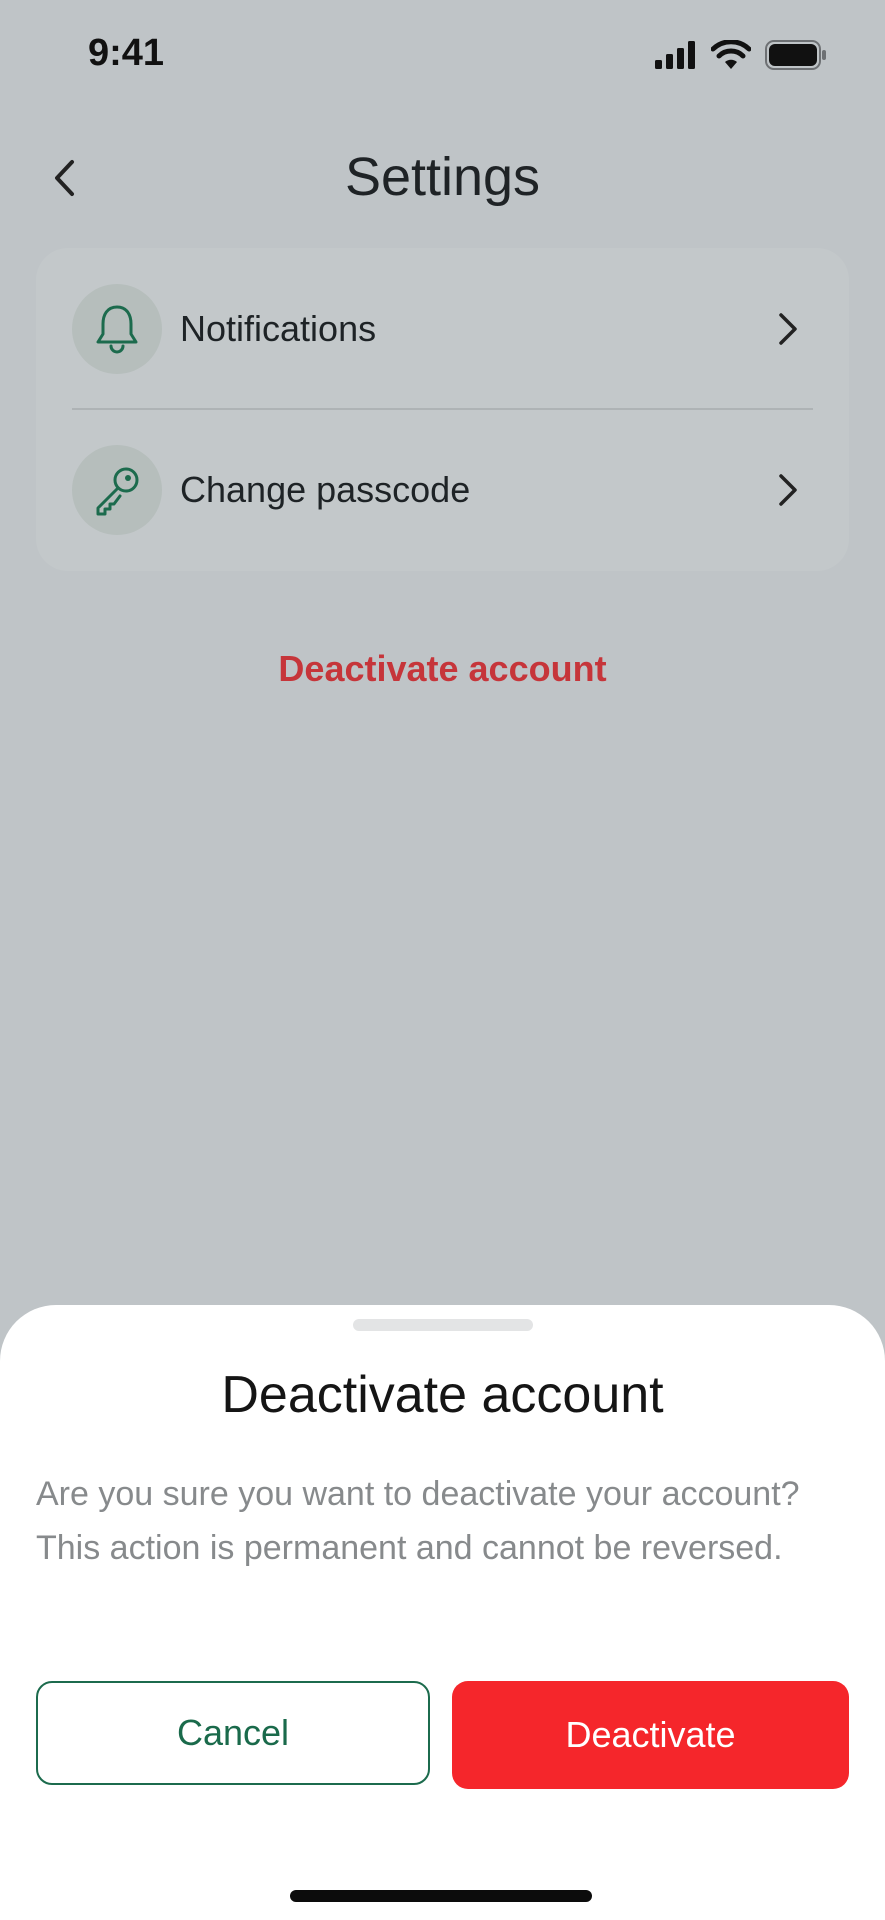 The image size is (885, 1920). What do you see at coordinates (233, 1733) in the screenshot?
I see `cancel-button: Cancel` at bounding box center [233, 1733].